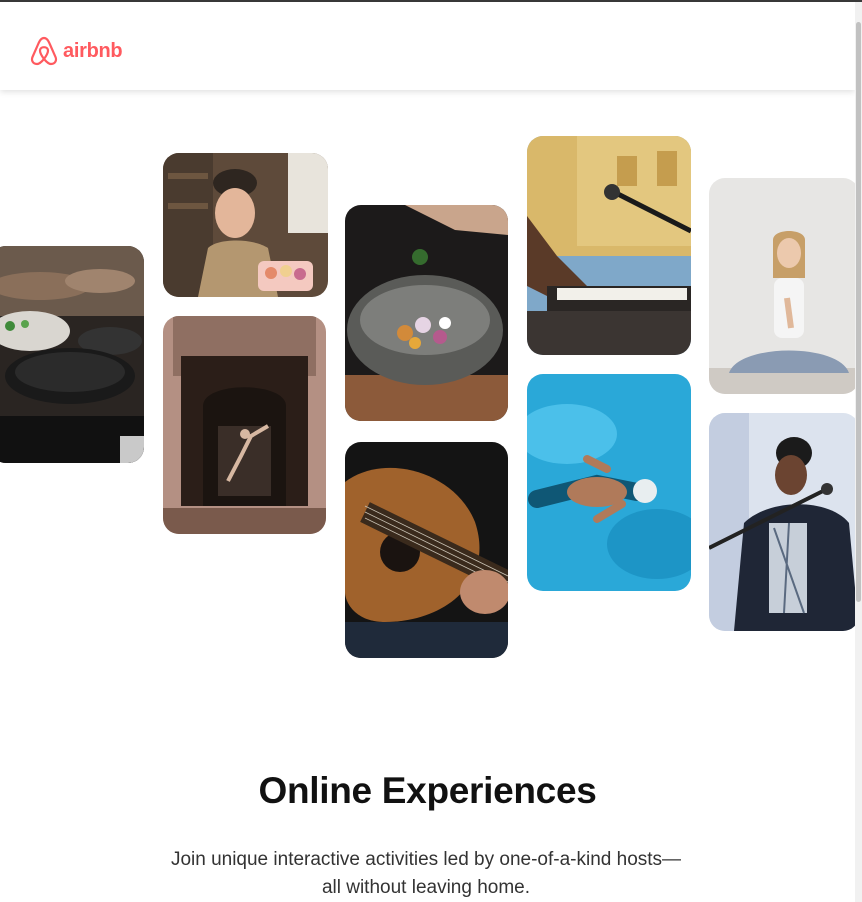 The width and height of the screenshot is (862, 902). I want to click on airbnb-logo-icon, so click(44, 51).